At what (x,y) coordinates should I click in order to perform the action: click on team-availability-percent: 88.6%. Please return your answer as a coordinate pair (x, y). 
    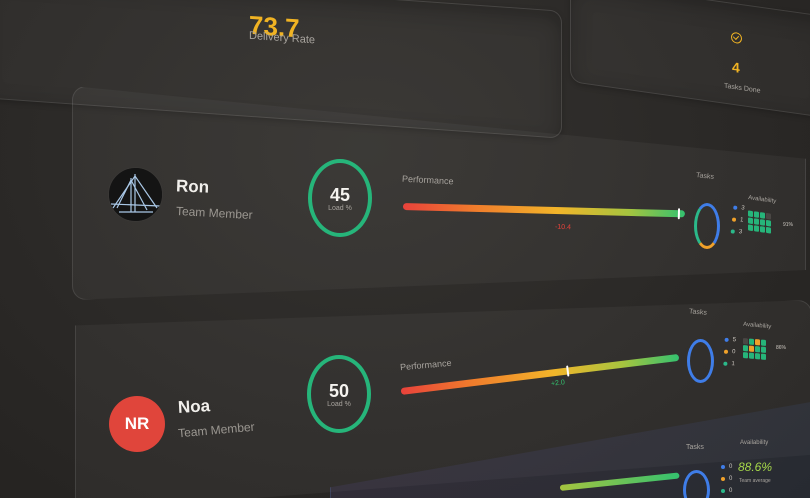
    Looking at the image, I should click on (755, 467).